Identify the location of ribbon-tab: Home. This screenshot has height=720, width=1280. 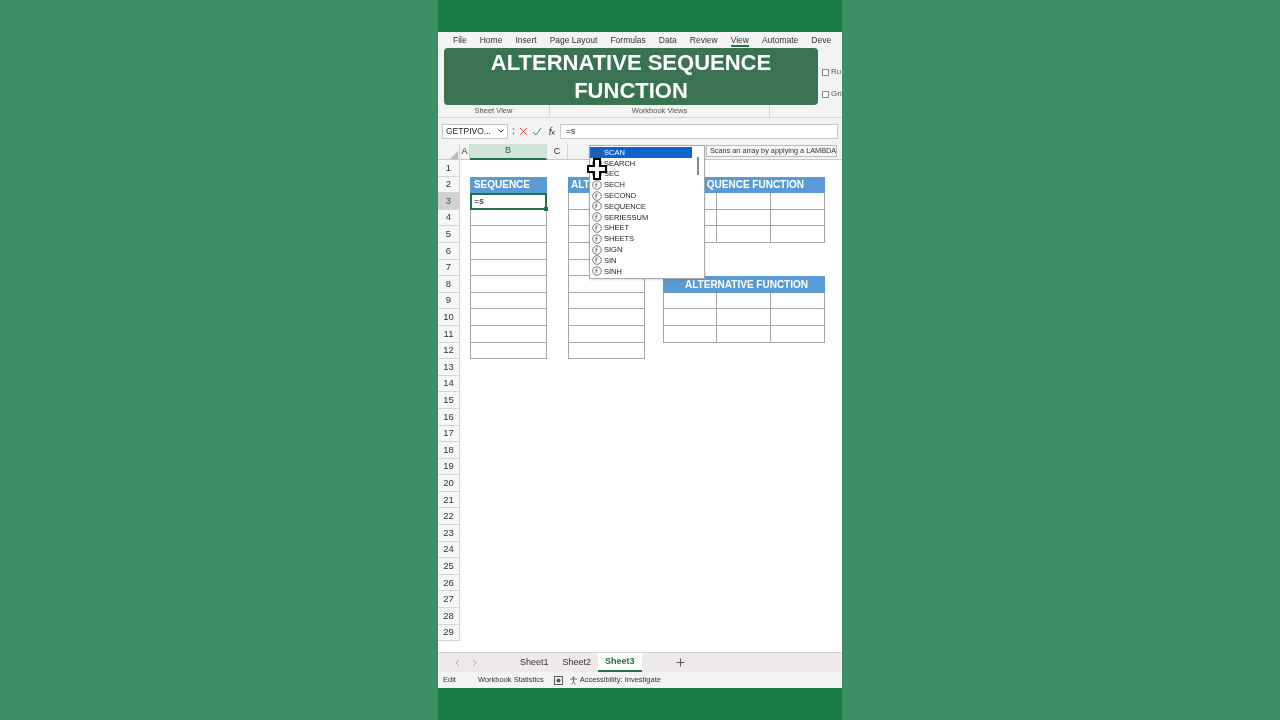
(491, 41).